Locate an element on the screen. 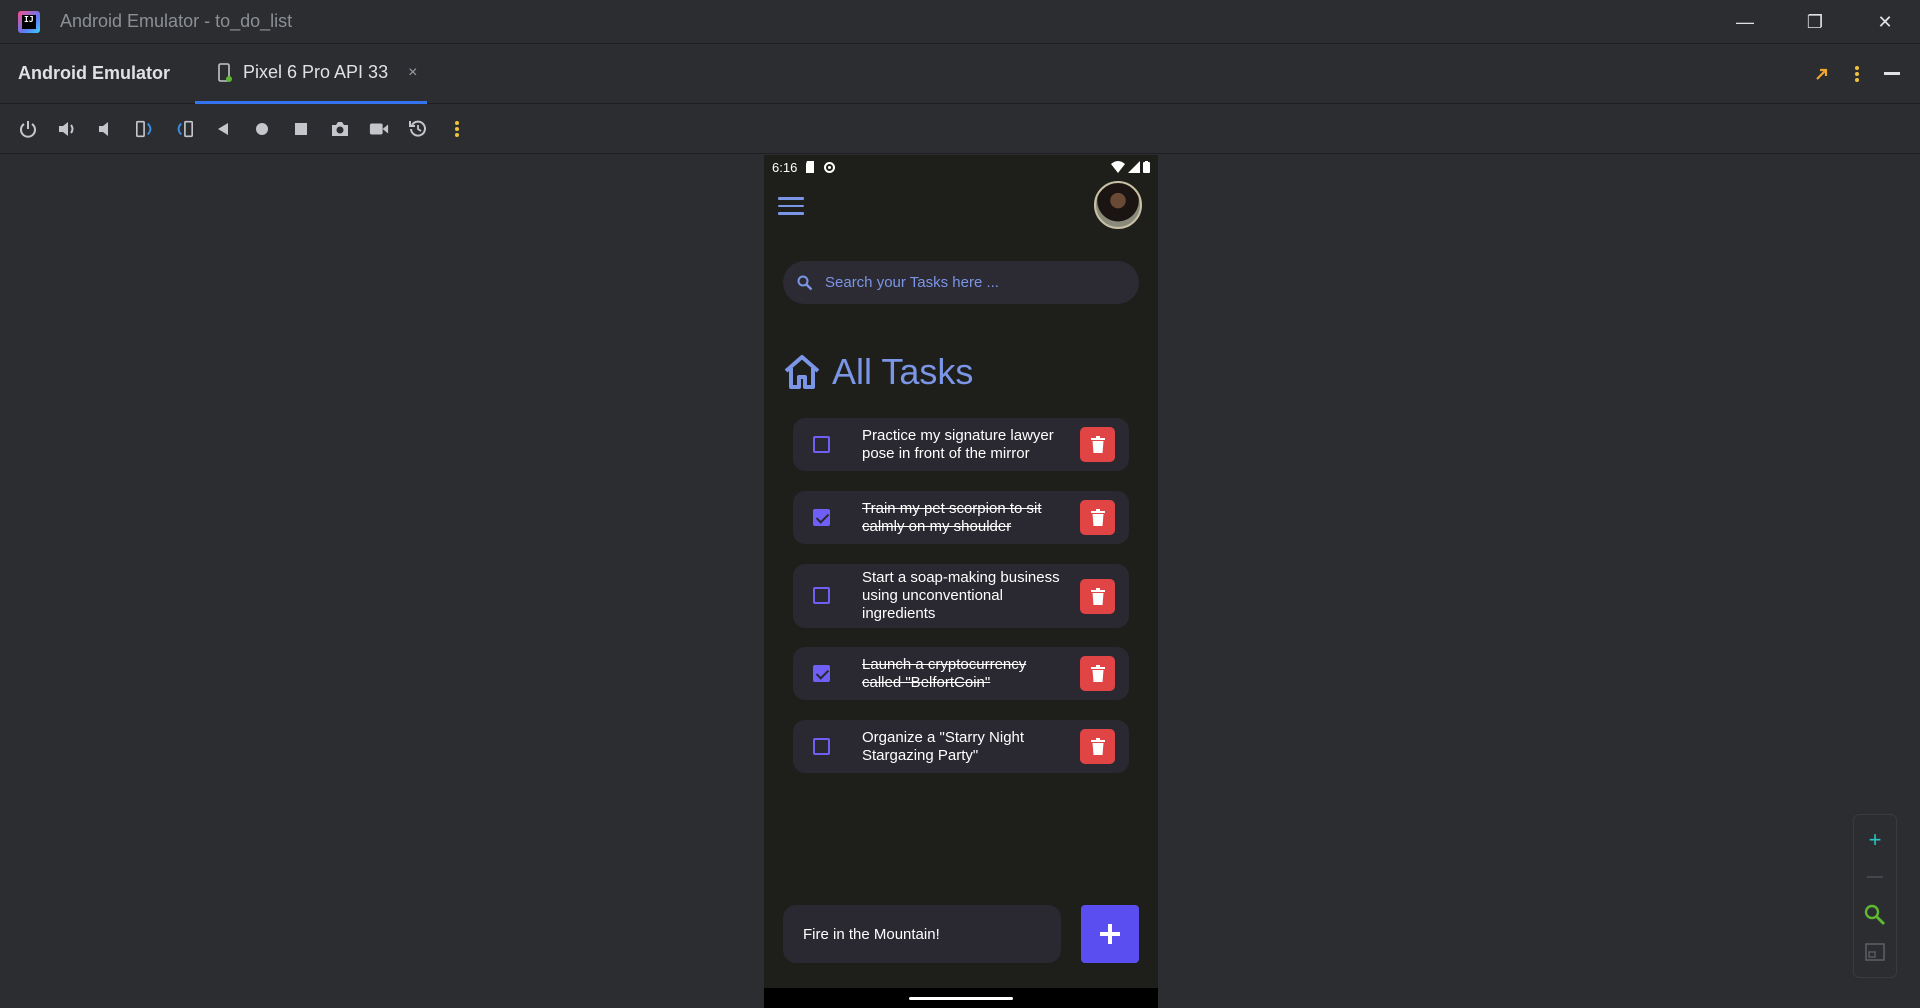  more-options-icon is located at coordinates (1857, 74).